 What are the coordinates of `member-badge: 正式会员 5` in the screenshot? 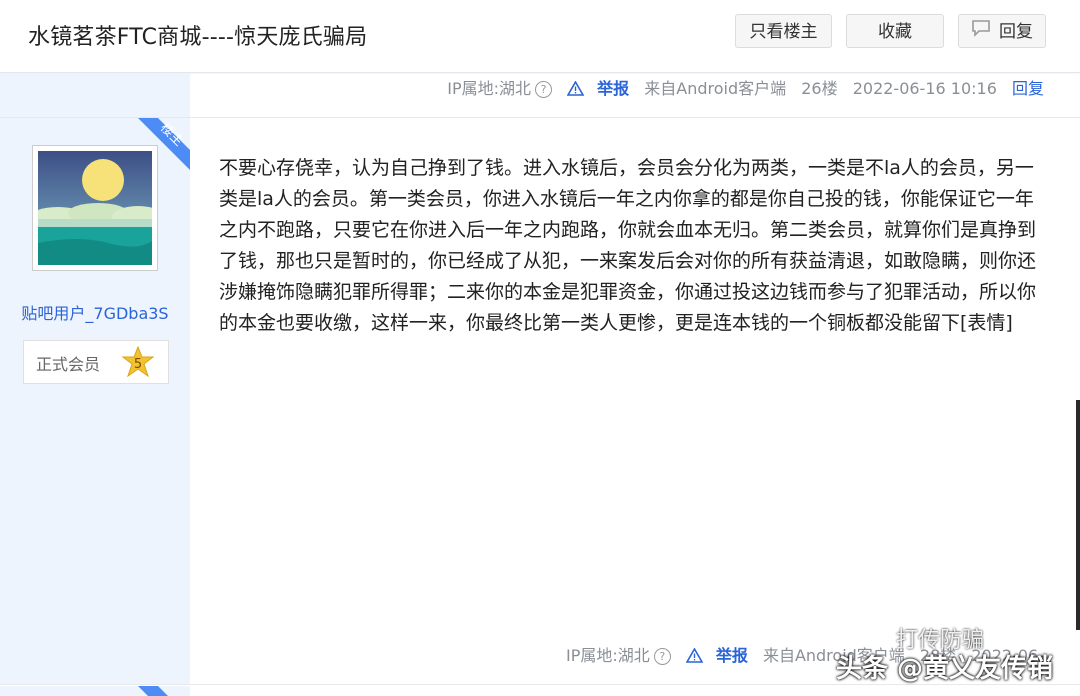 It's located at (96, 362).